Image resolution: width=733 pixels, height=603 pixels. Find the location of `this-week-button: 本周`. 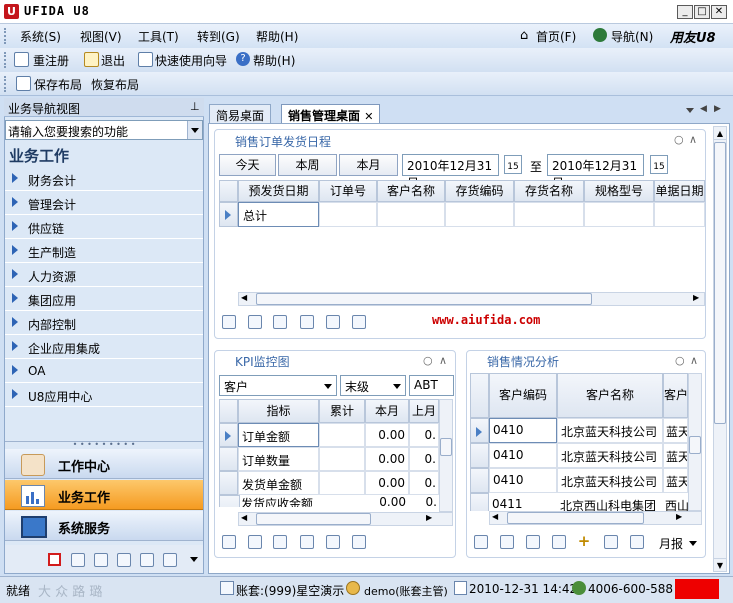

this-week-button: 本周 is located at coordinates (307, 165).